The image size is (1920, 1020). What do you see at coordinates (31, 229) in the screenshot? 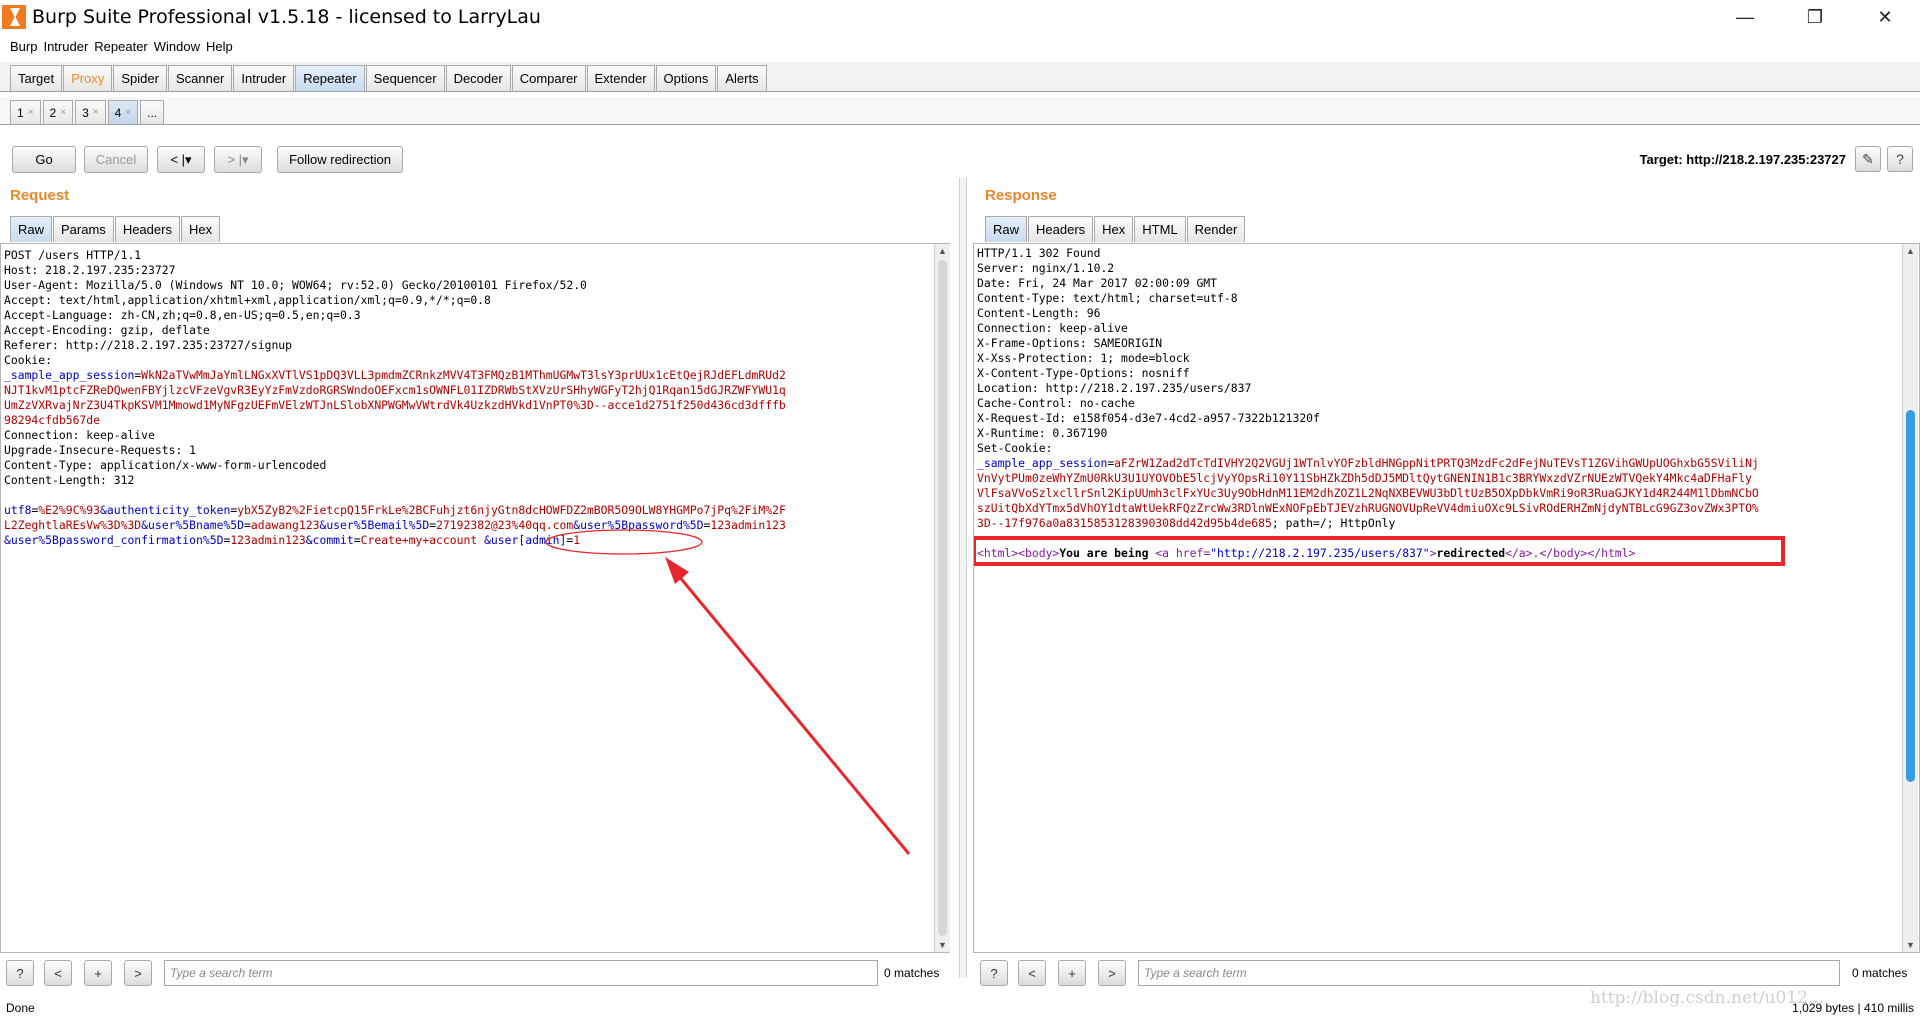
I see `request-tab-raw: Raw` at bounding box center [31, 229].